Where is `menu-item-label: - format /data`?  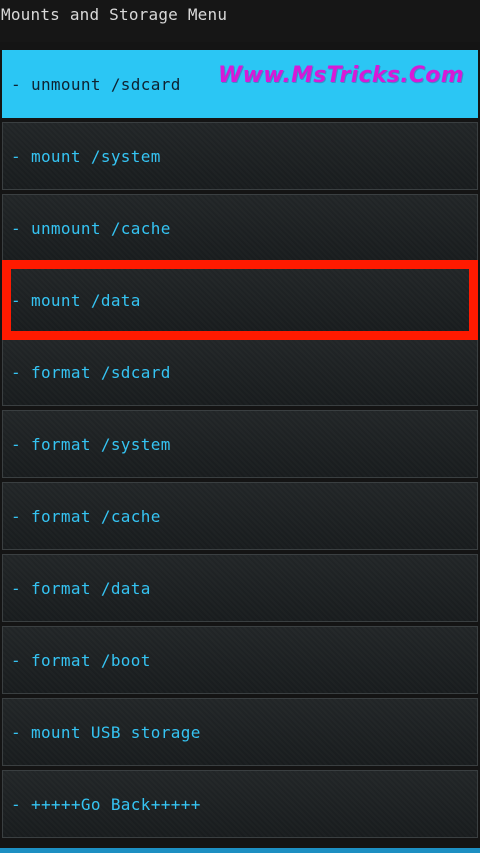 menu-item-label: - format /data is located at coordinates (81, 588).